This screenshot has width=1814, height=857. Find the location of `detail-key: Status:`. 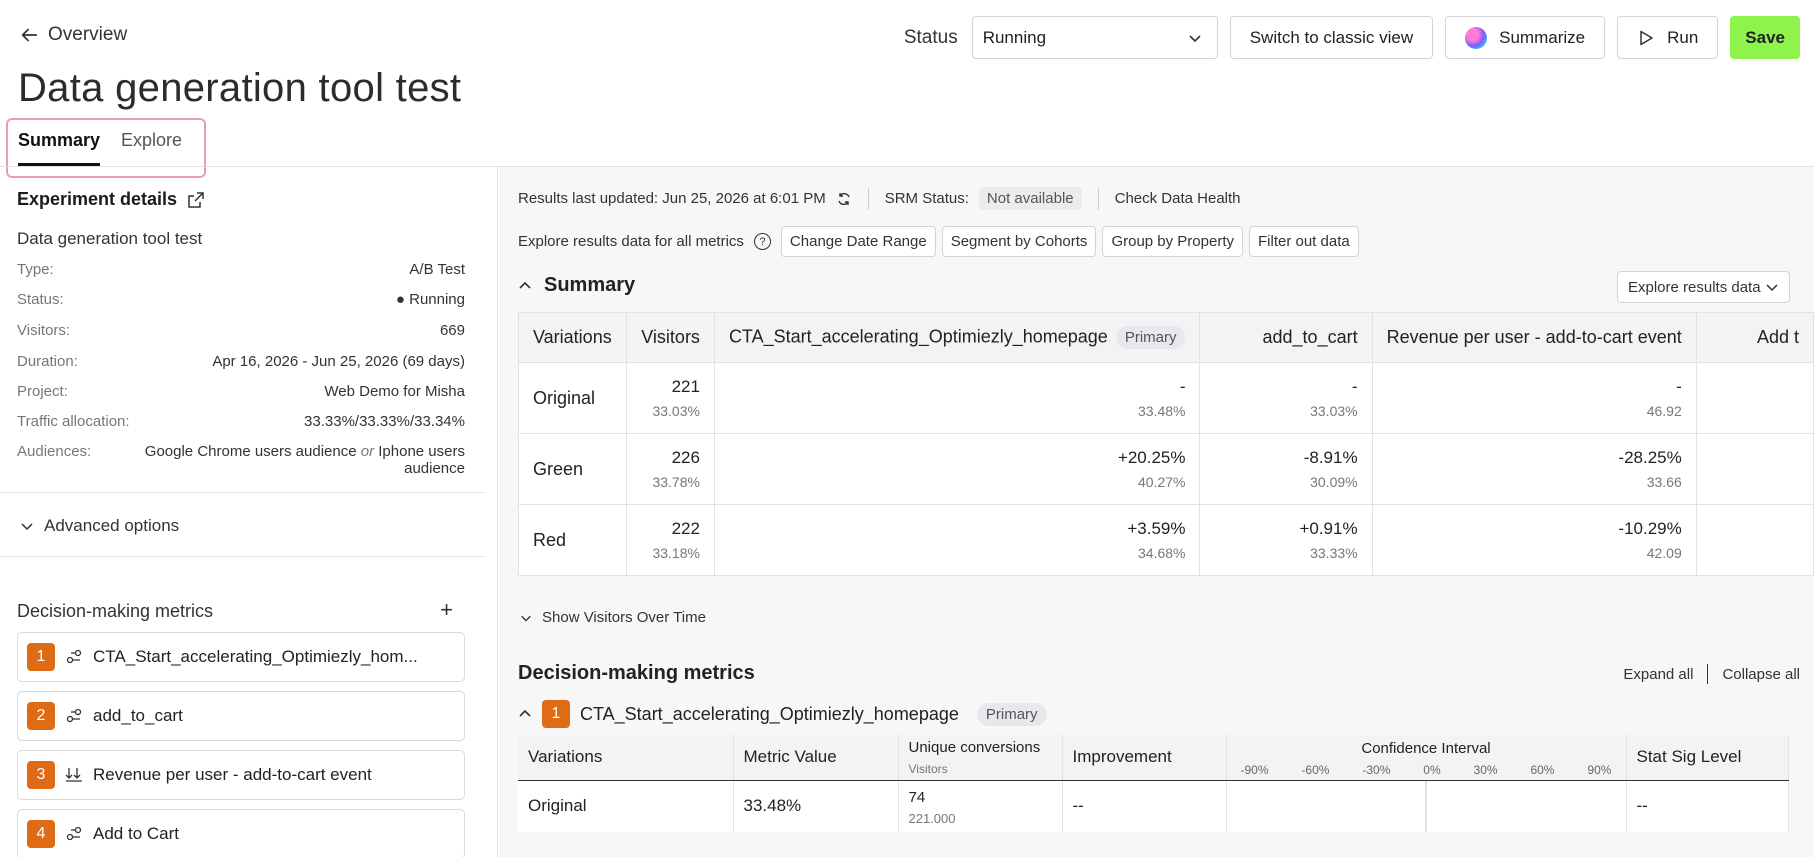

detail-key: Status: is located at coordinates (40, 299).